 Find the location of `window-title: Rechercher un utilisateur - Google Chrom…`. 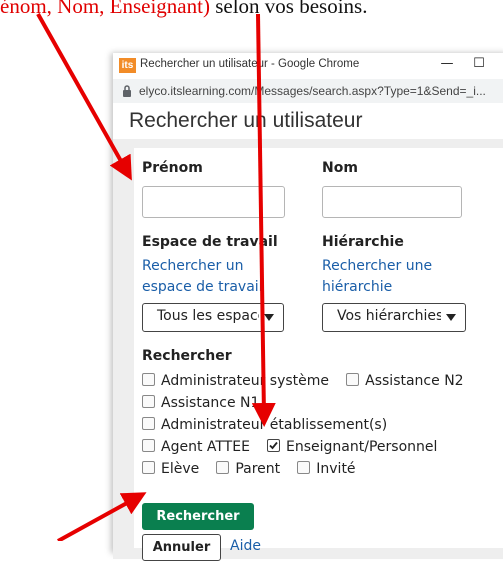

window-title: Rechercher un utilisateur - Google Chrom… is located at coordinates (250, 64).